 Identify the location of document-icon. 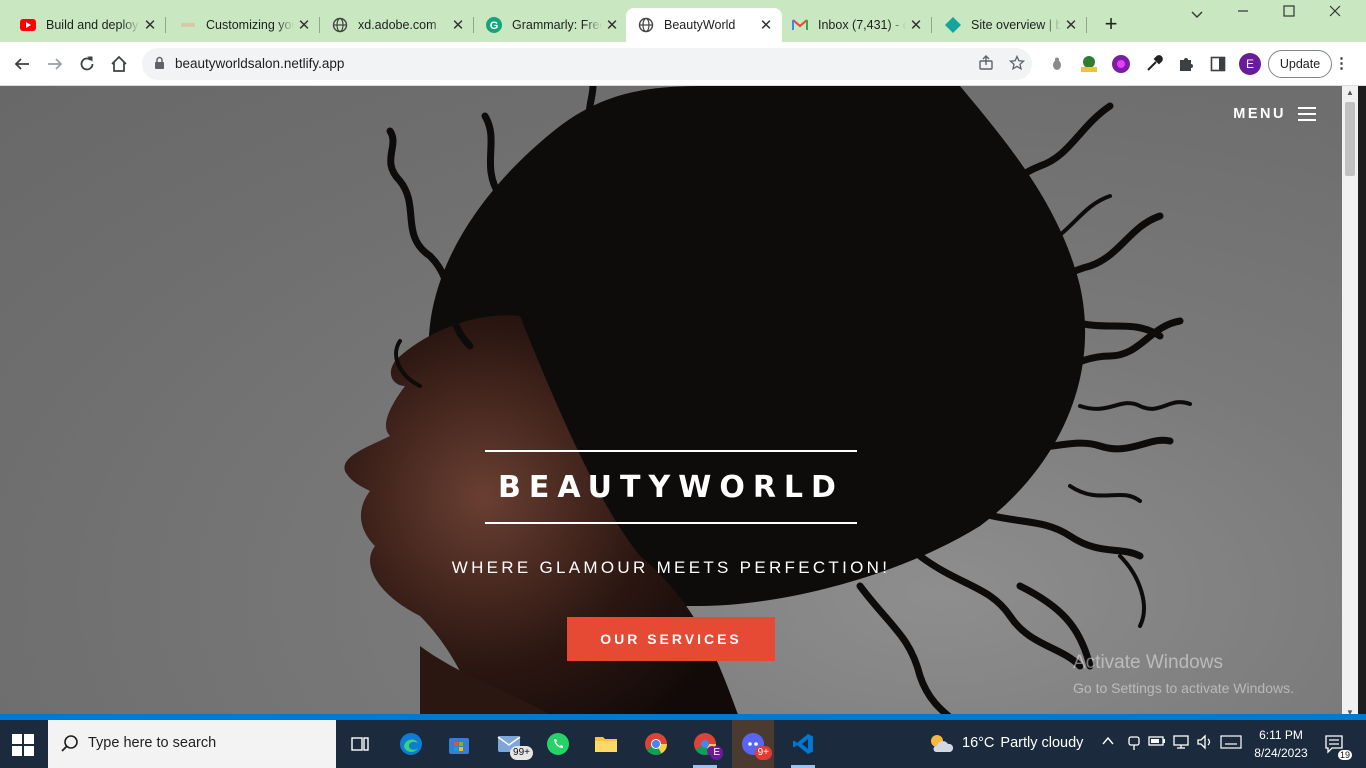
(188, 25).